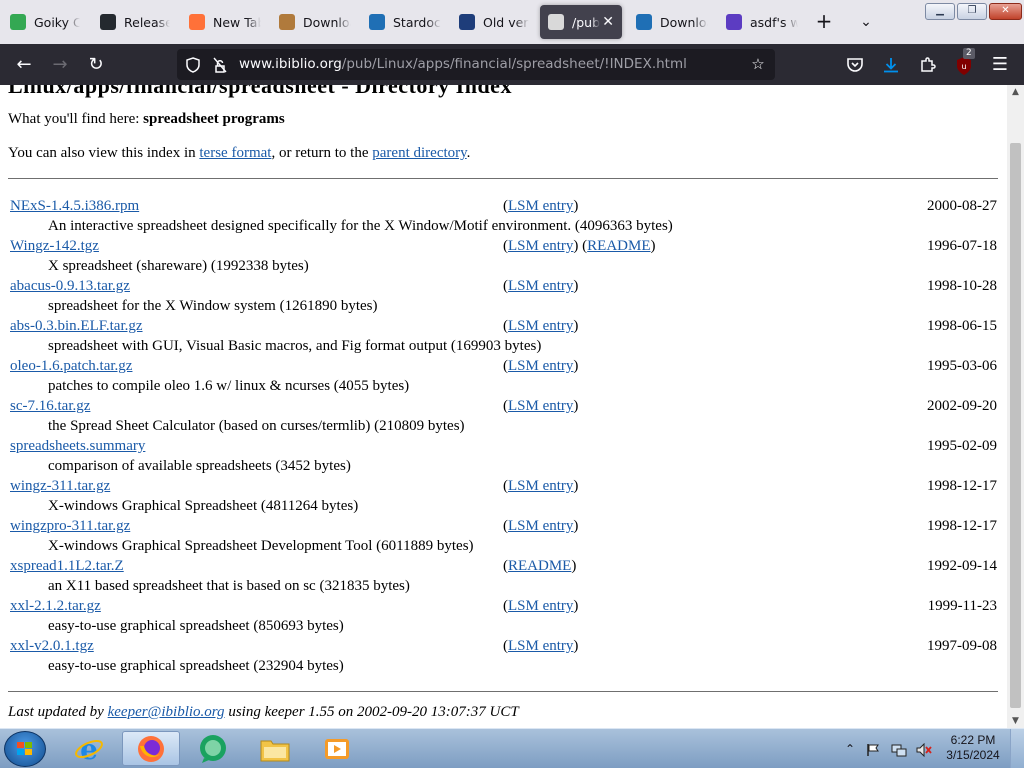 This screenshot has height=768, width=1024. I want to click on extensions-button, so click(928, 65).